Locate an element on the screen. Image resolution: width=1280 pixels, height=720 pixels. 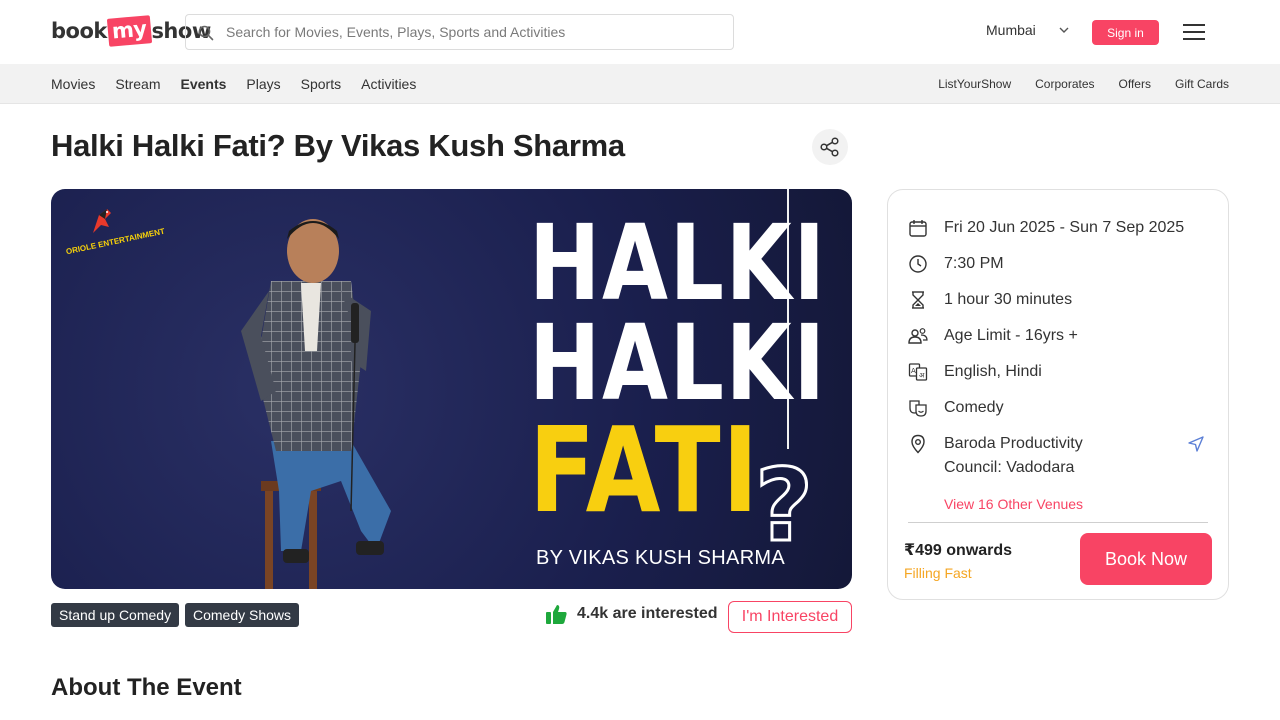
share-icon is located at coordinates (829, 147).